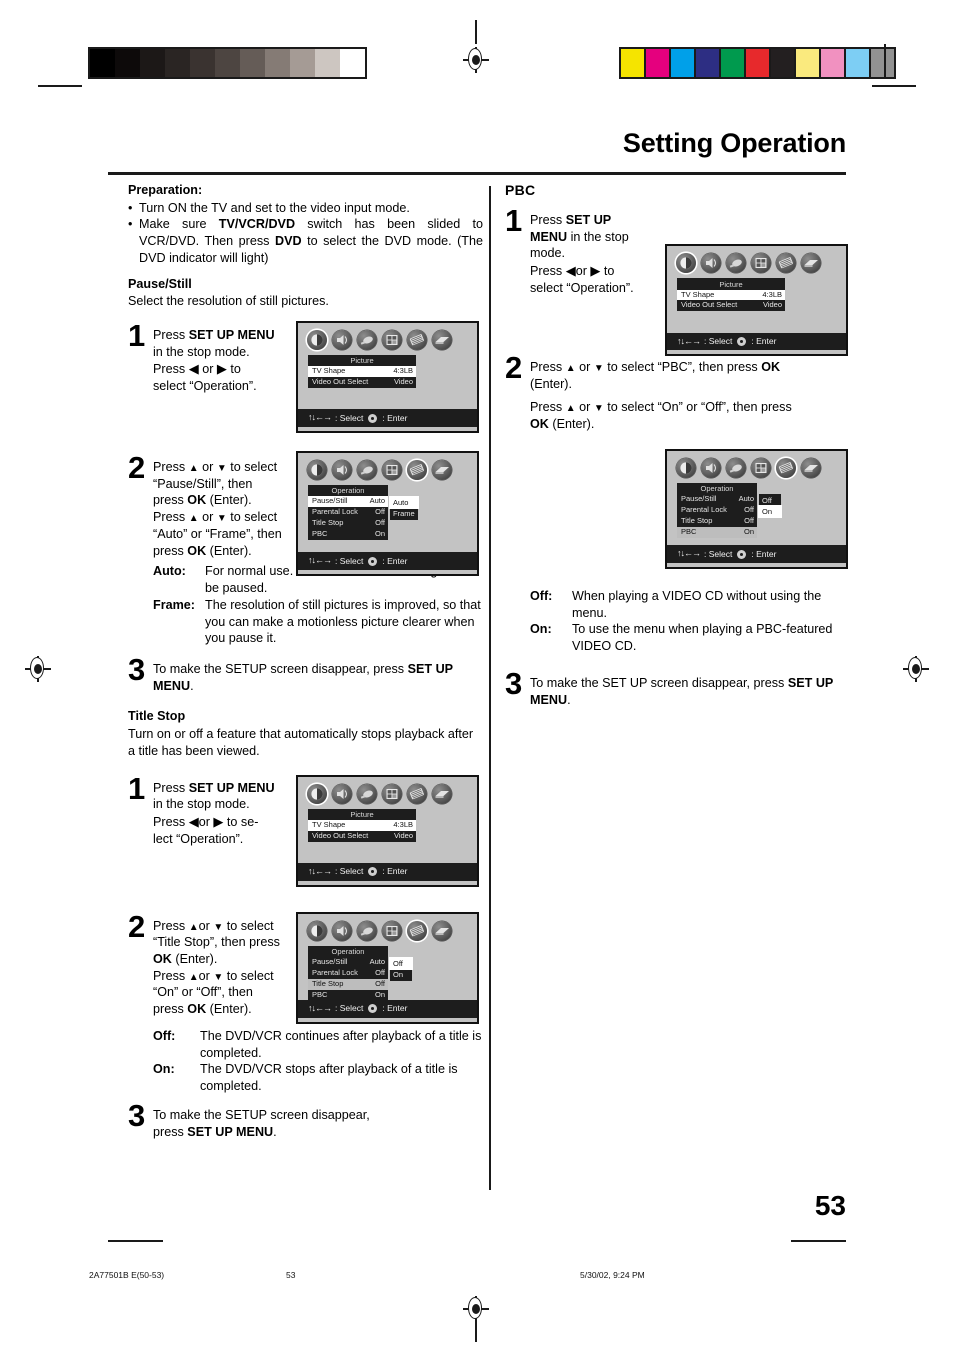 The width and height of the screenshot is (954, 1351). What do you see at coordinates (818, 1241) in the screenshot?
I see `footer-rule-right` at bounding box center [818, 1241].